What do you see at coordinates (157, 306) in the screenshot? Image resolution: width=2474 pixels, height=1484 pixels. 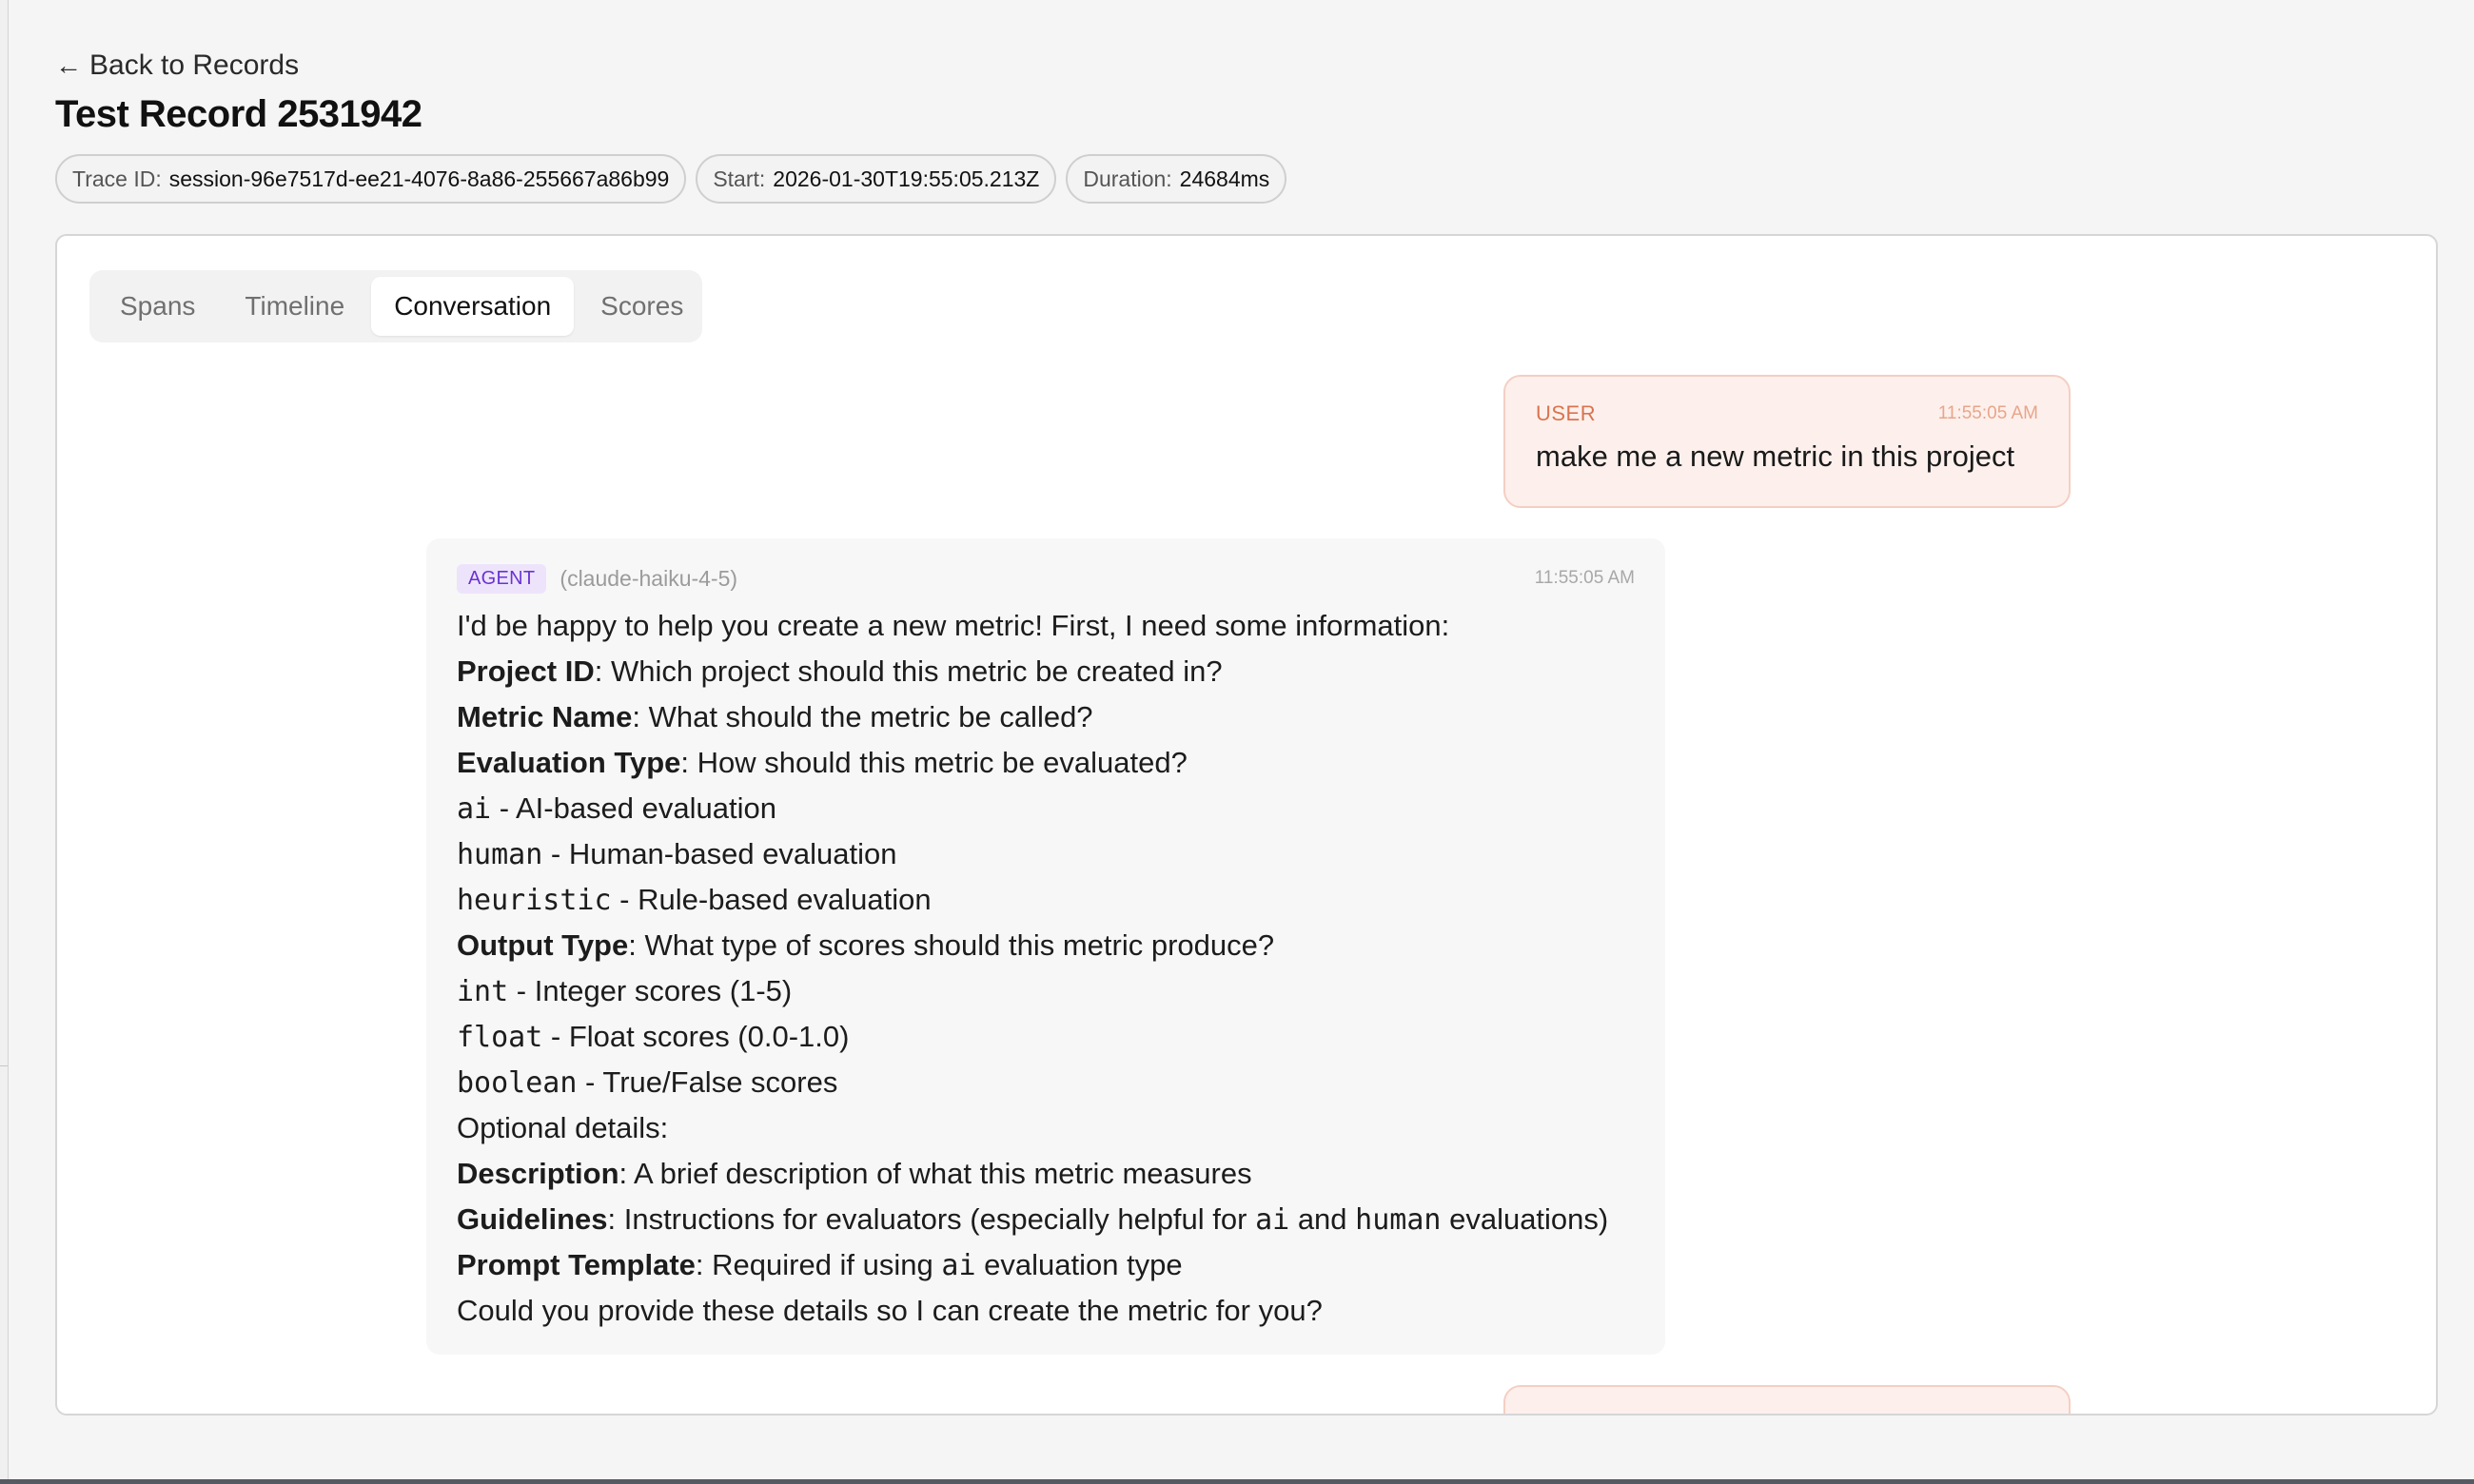 I see `tab-spans: Spans` at bounding box center [157, 306].